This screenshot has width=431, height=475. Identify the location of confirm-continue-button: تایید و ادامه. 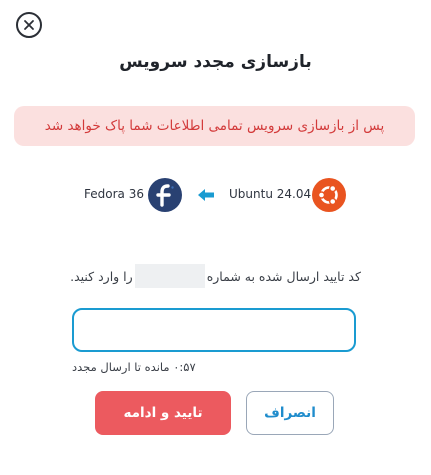
(163, 413).